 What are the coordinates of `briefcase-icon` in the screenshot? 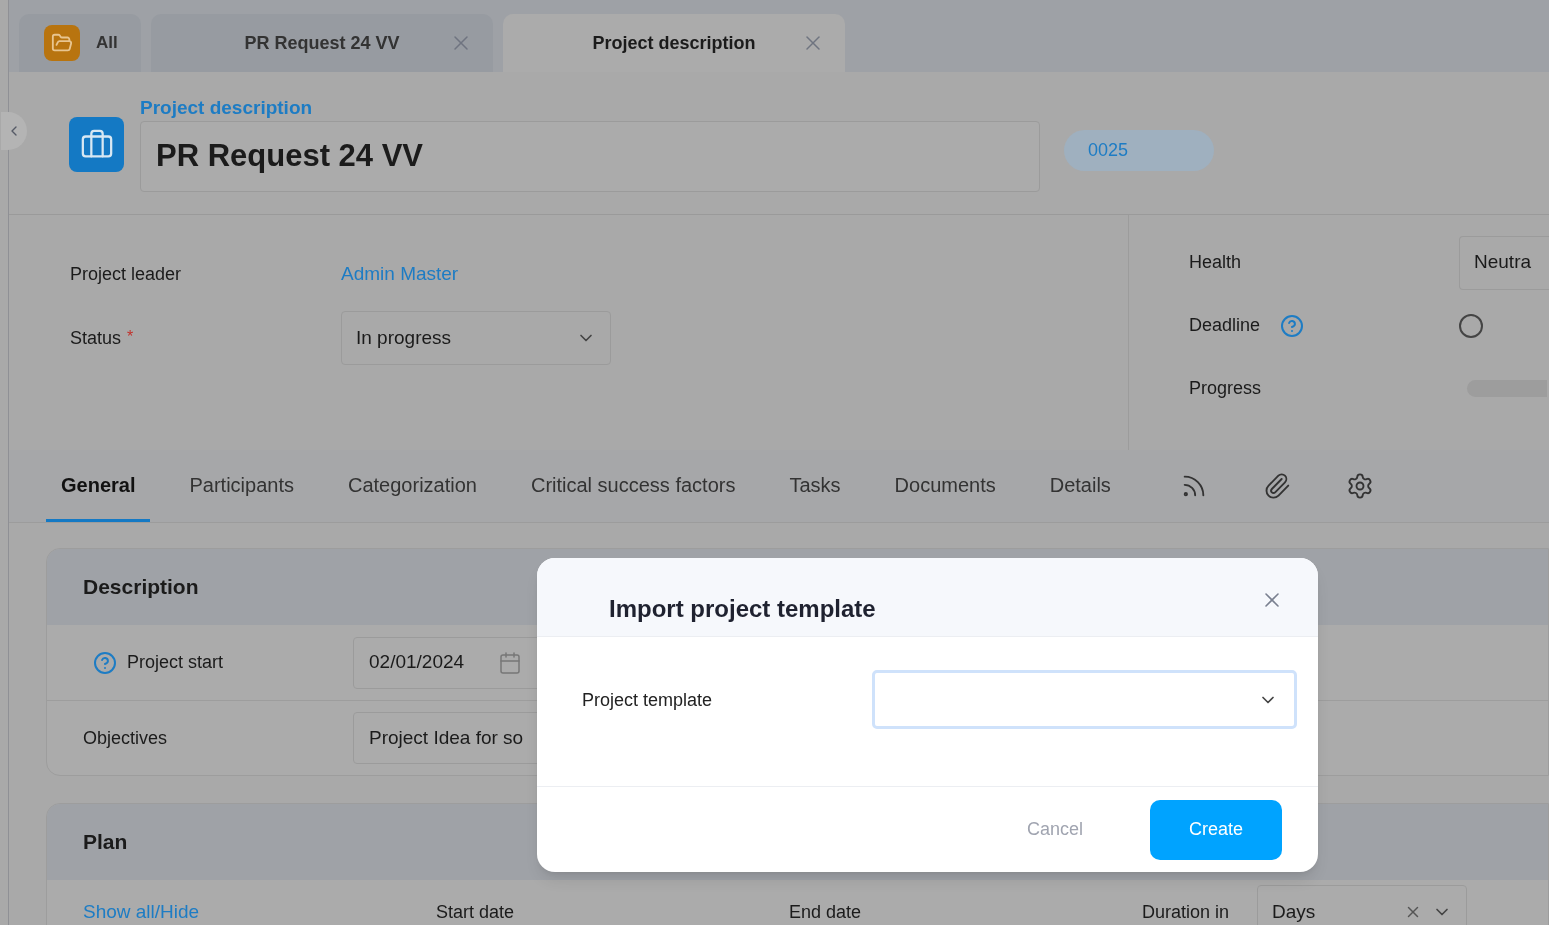 It's located at (96, 144).